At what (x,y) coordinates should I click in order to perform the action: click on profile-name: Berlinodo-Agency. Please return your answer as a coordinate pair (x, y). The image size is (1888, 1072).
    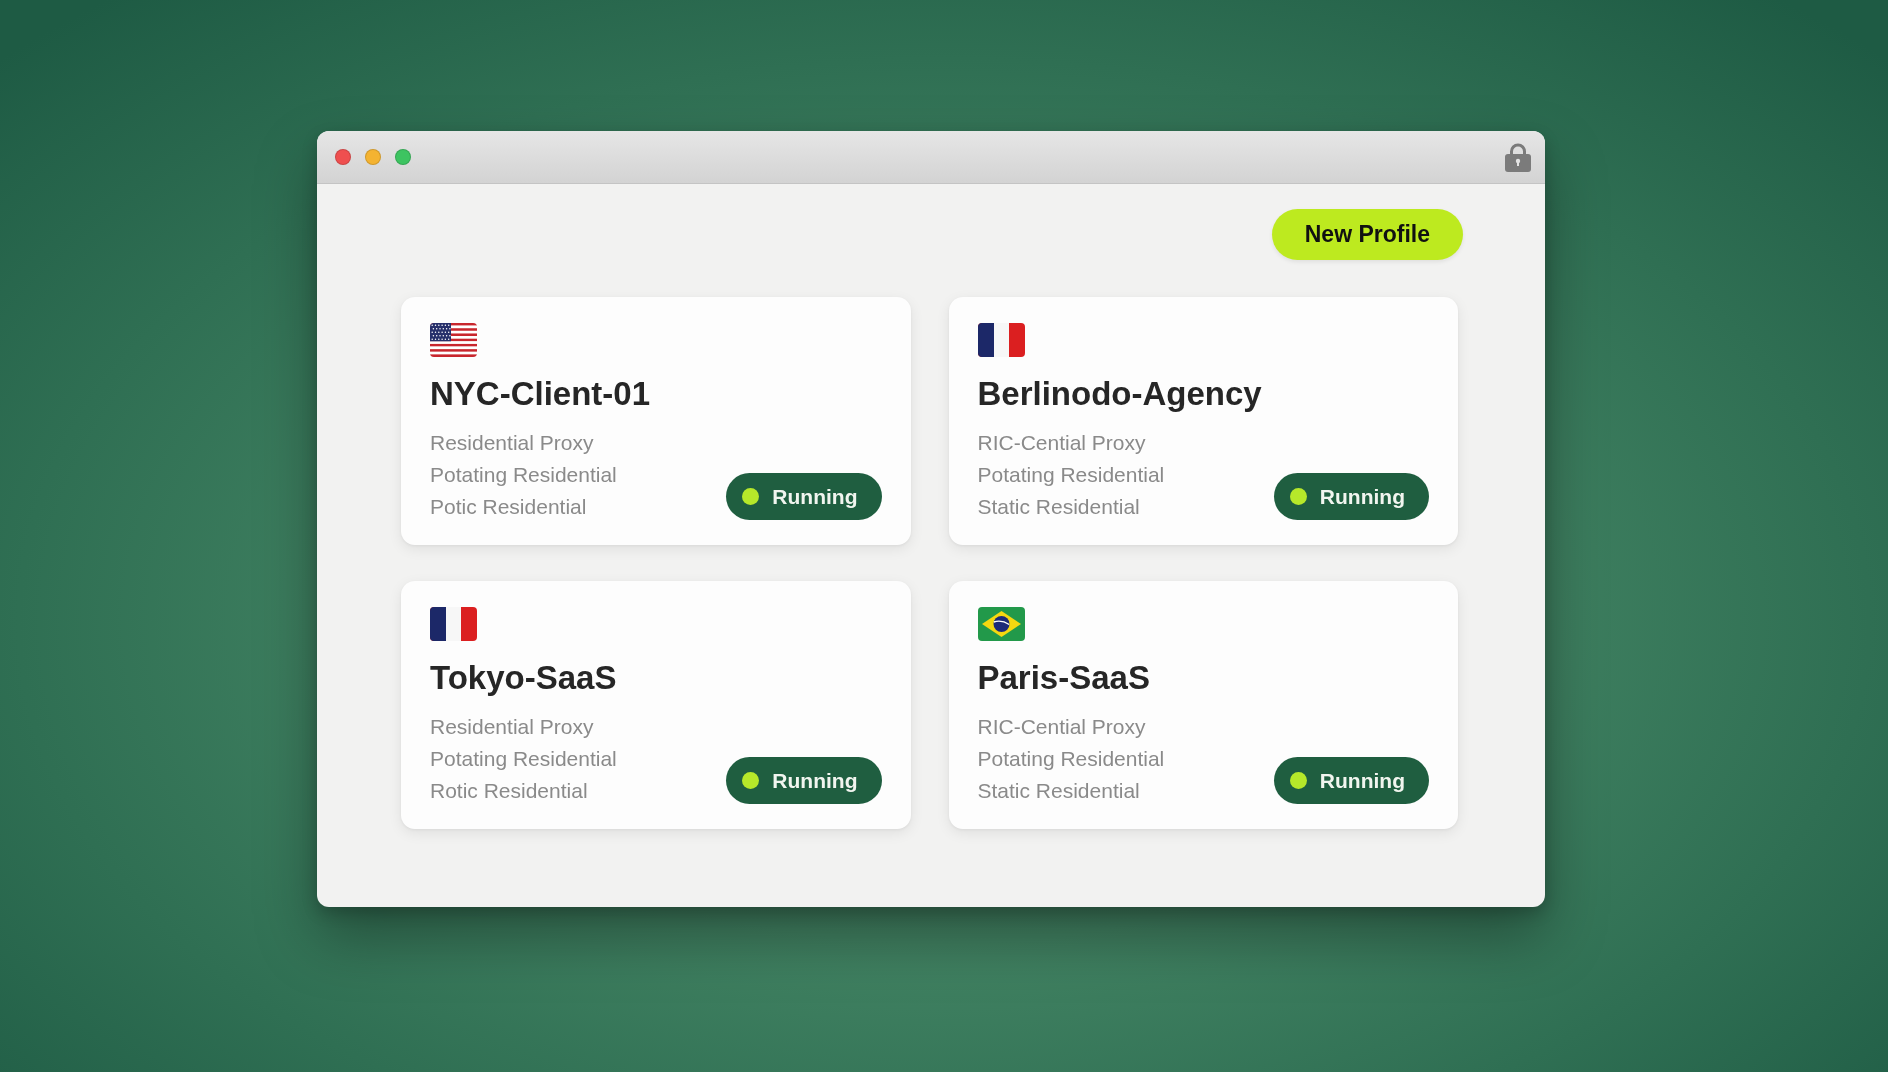
    Looking at the image, I should click on (1119, 394).